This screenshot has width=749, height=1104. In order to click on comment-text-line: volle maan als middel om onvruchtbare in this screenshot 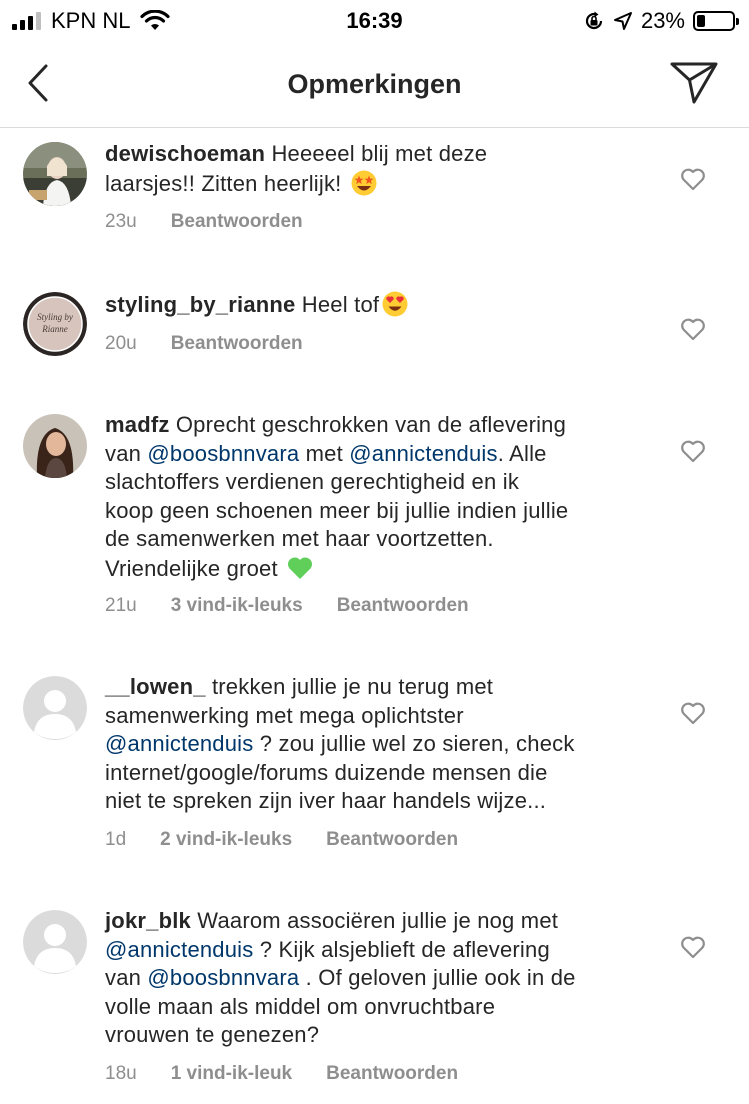, I will do `click(300, 1006)`.